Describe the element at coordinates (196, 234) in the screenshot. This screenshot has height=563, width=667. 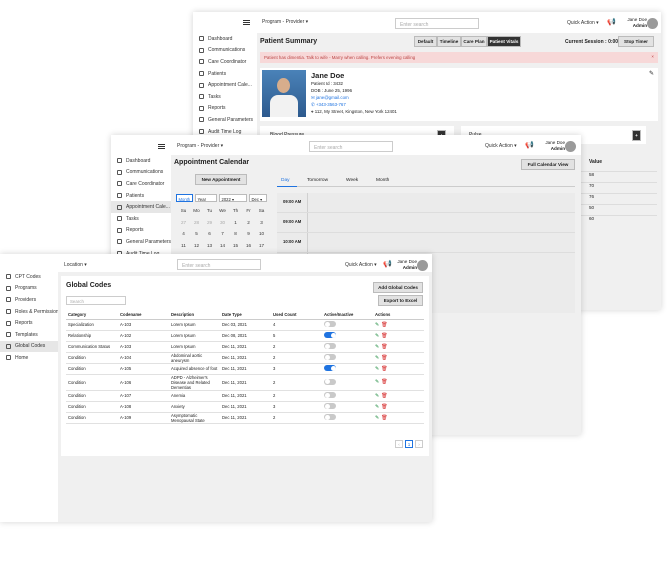
I see `calendar-day: 5` at that location.